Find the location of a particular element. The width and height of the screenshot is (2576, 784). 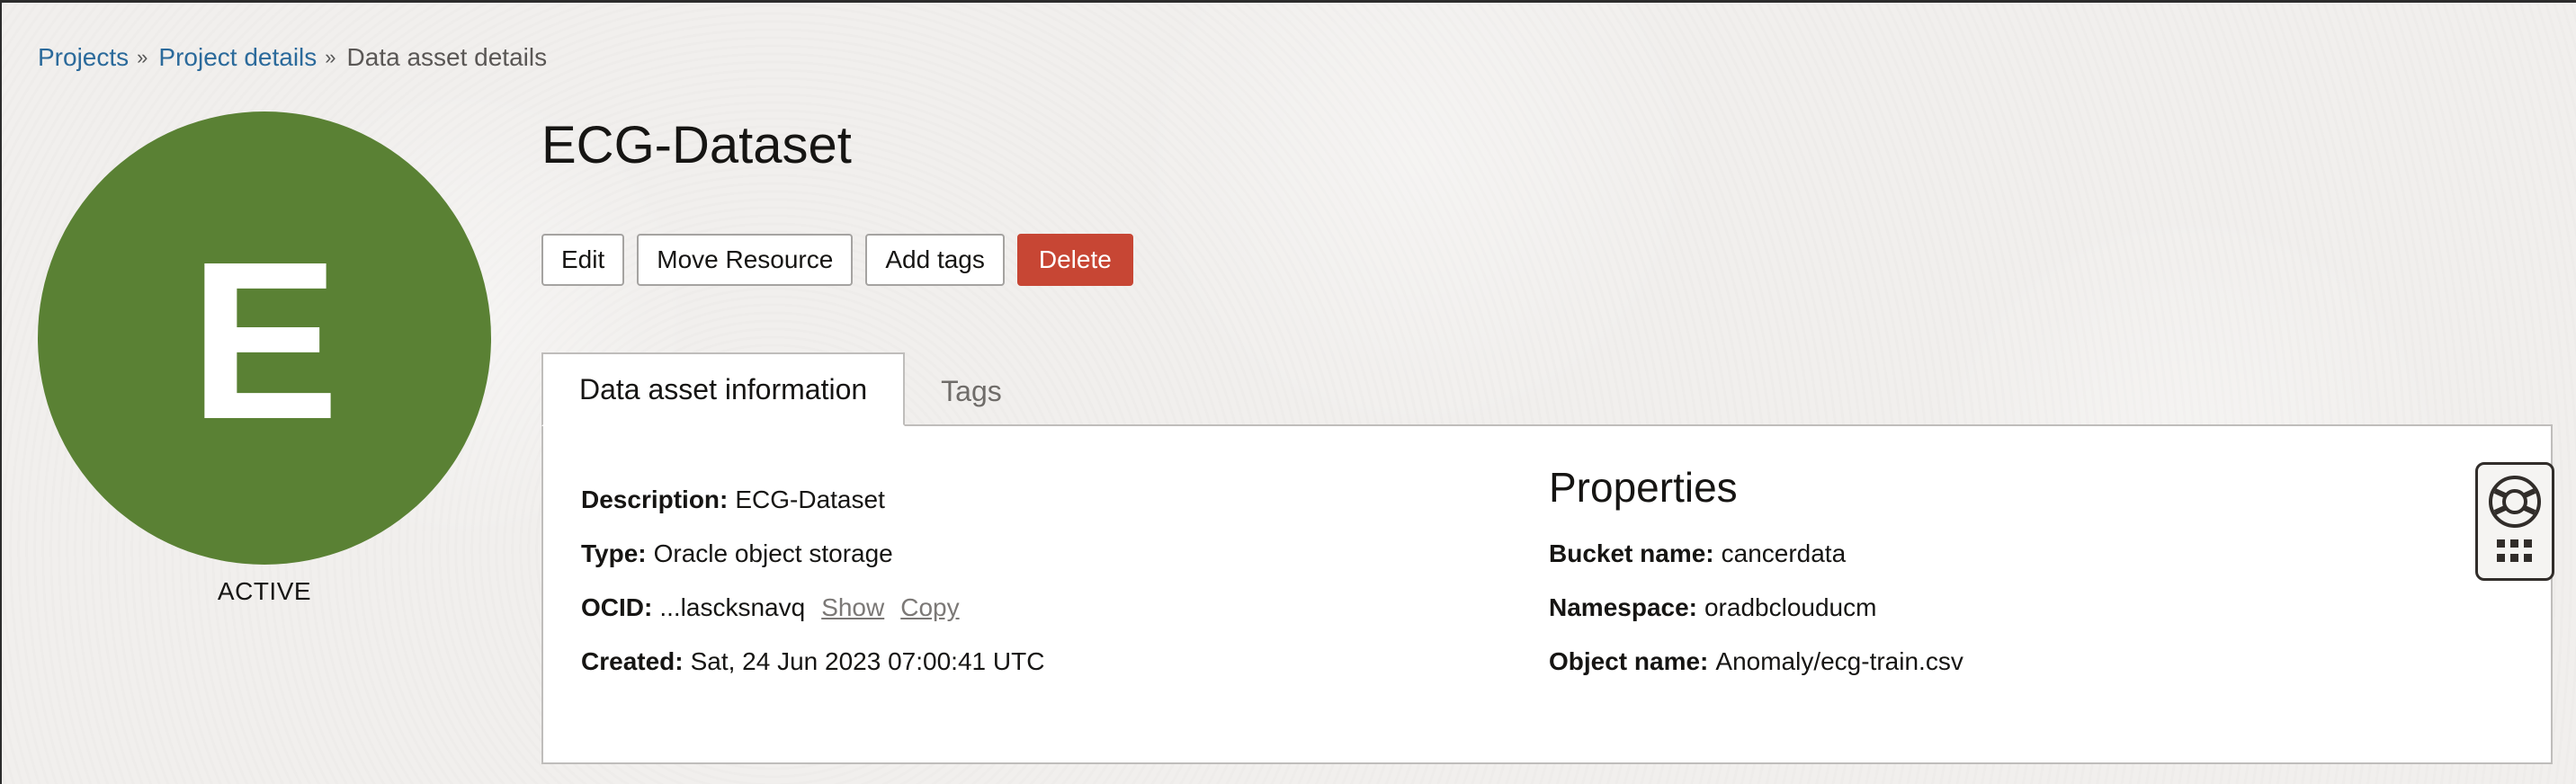

avatar: E is located at coordinates (264, 338).